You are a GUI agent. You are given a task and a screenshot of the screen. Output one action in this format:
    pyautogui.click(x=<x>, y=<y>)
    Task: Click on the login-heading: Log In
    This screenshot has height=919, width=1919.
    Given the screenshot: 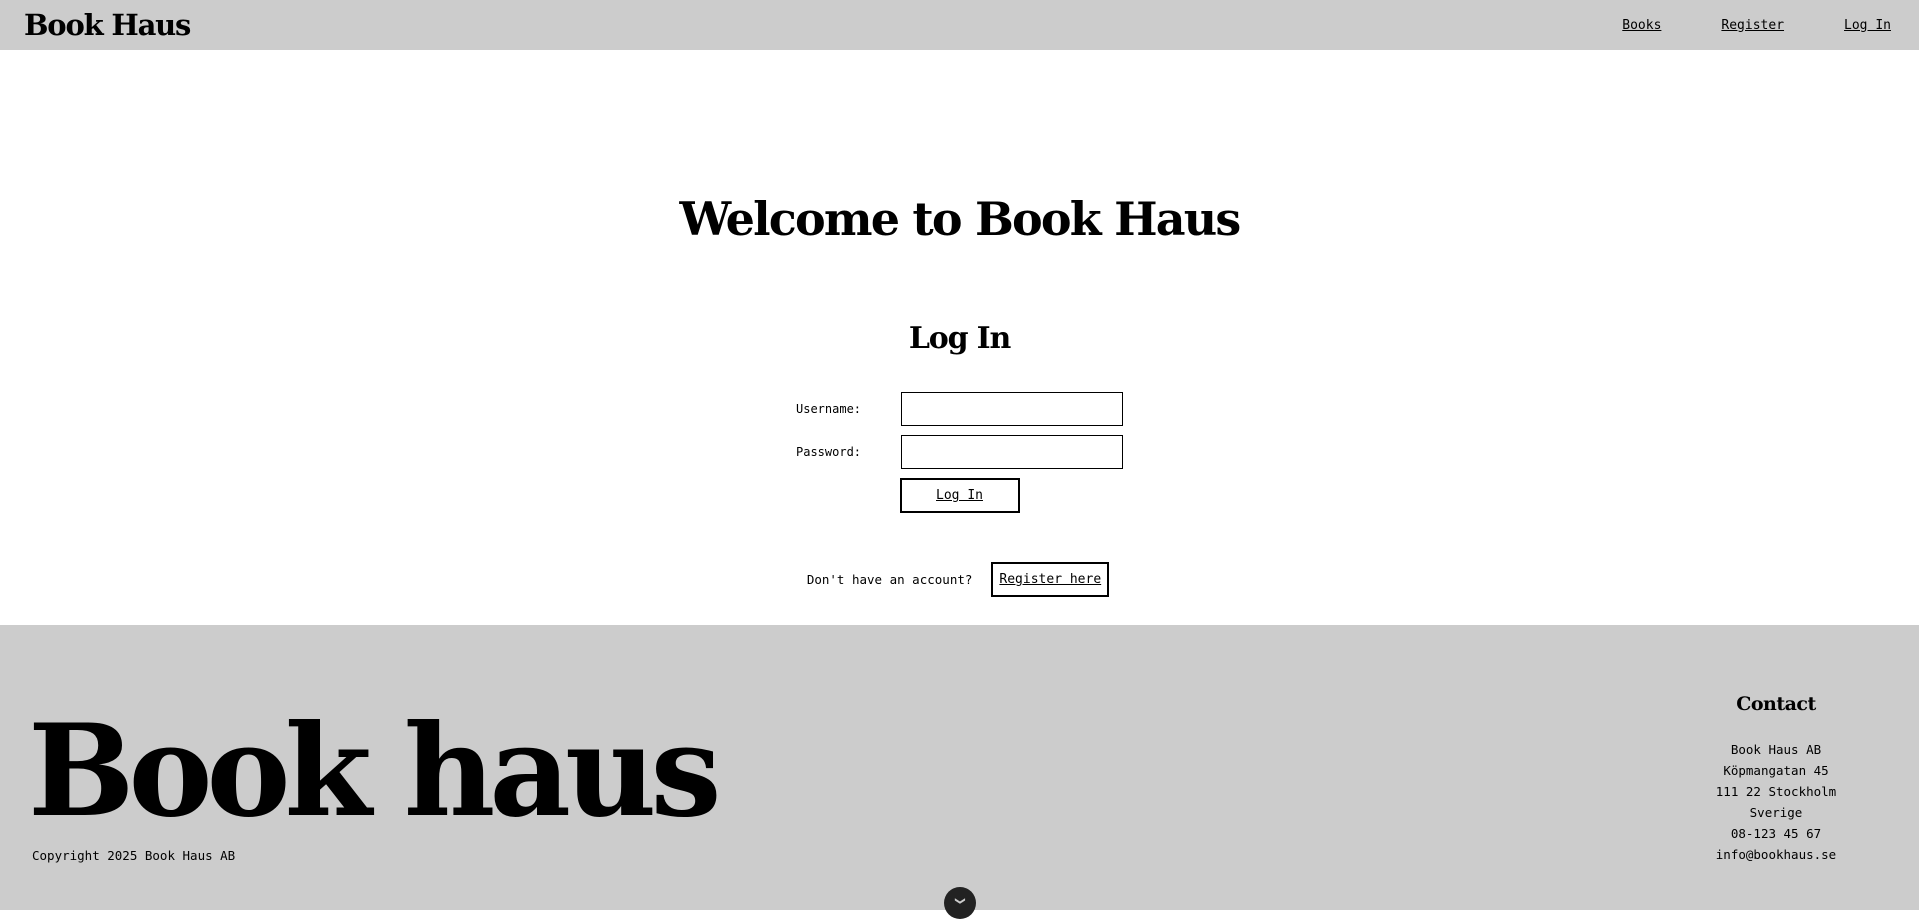 What is the action you would take?
    pyautogui.click(x=959, y=338)
    